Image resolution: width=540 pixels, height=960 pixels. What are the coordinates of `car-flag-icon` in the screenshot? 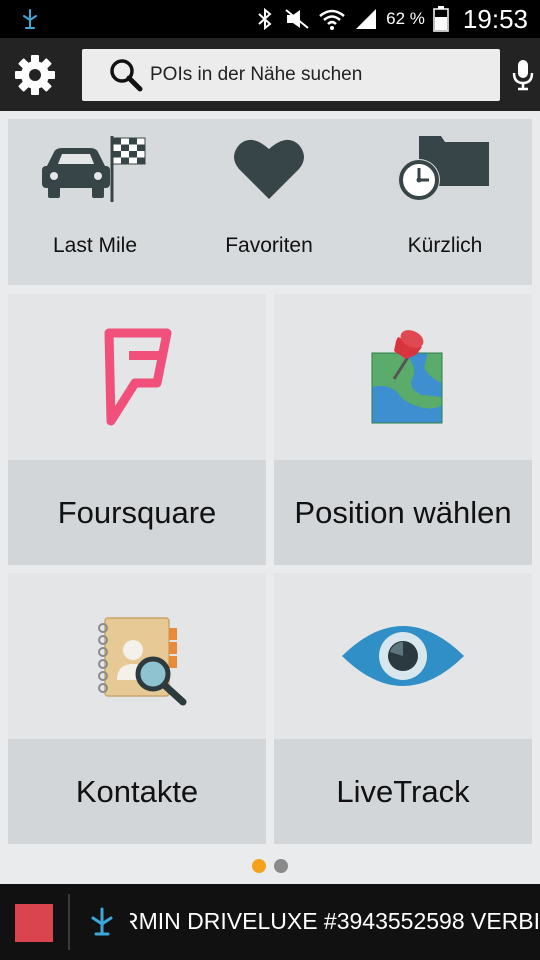 It's located at (94, 169).